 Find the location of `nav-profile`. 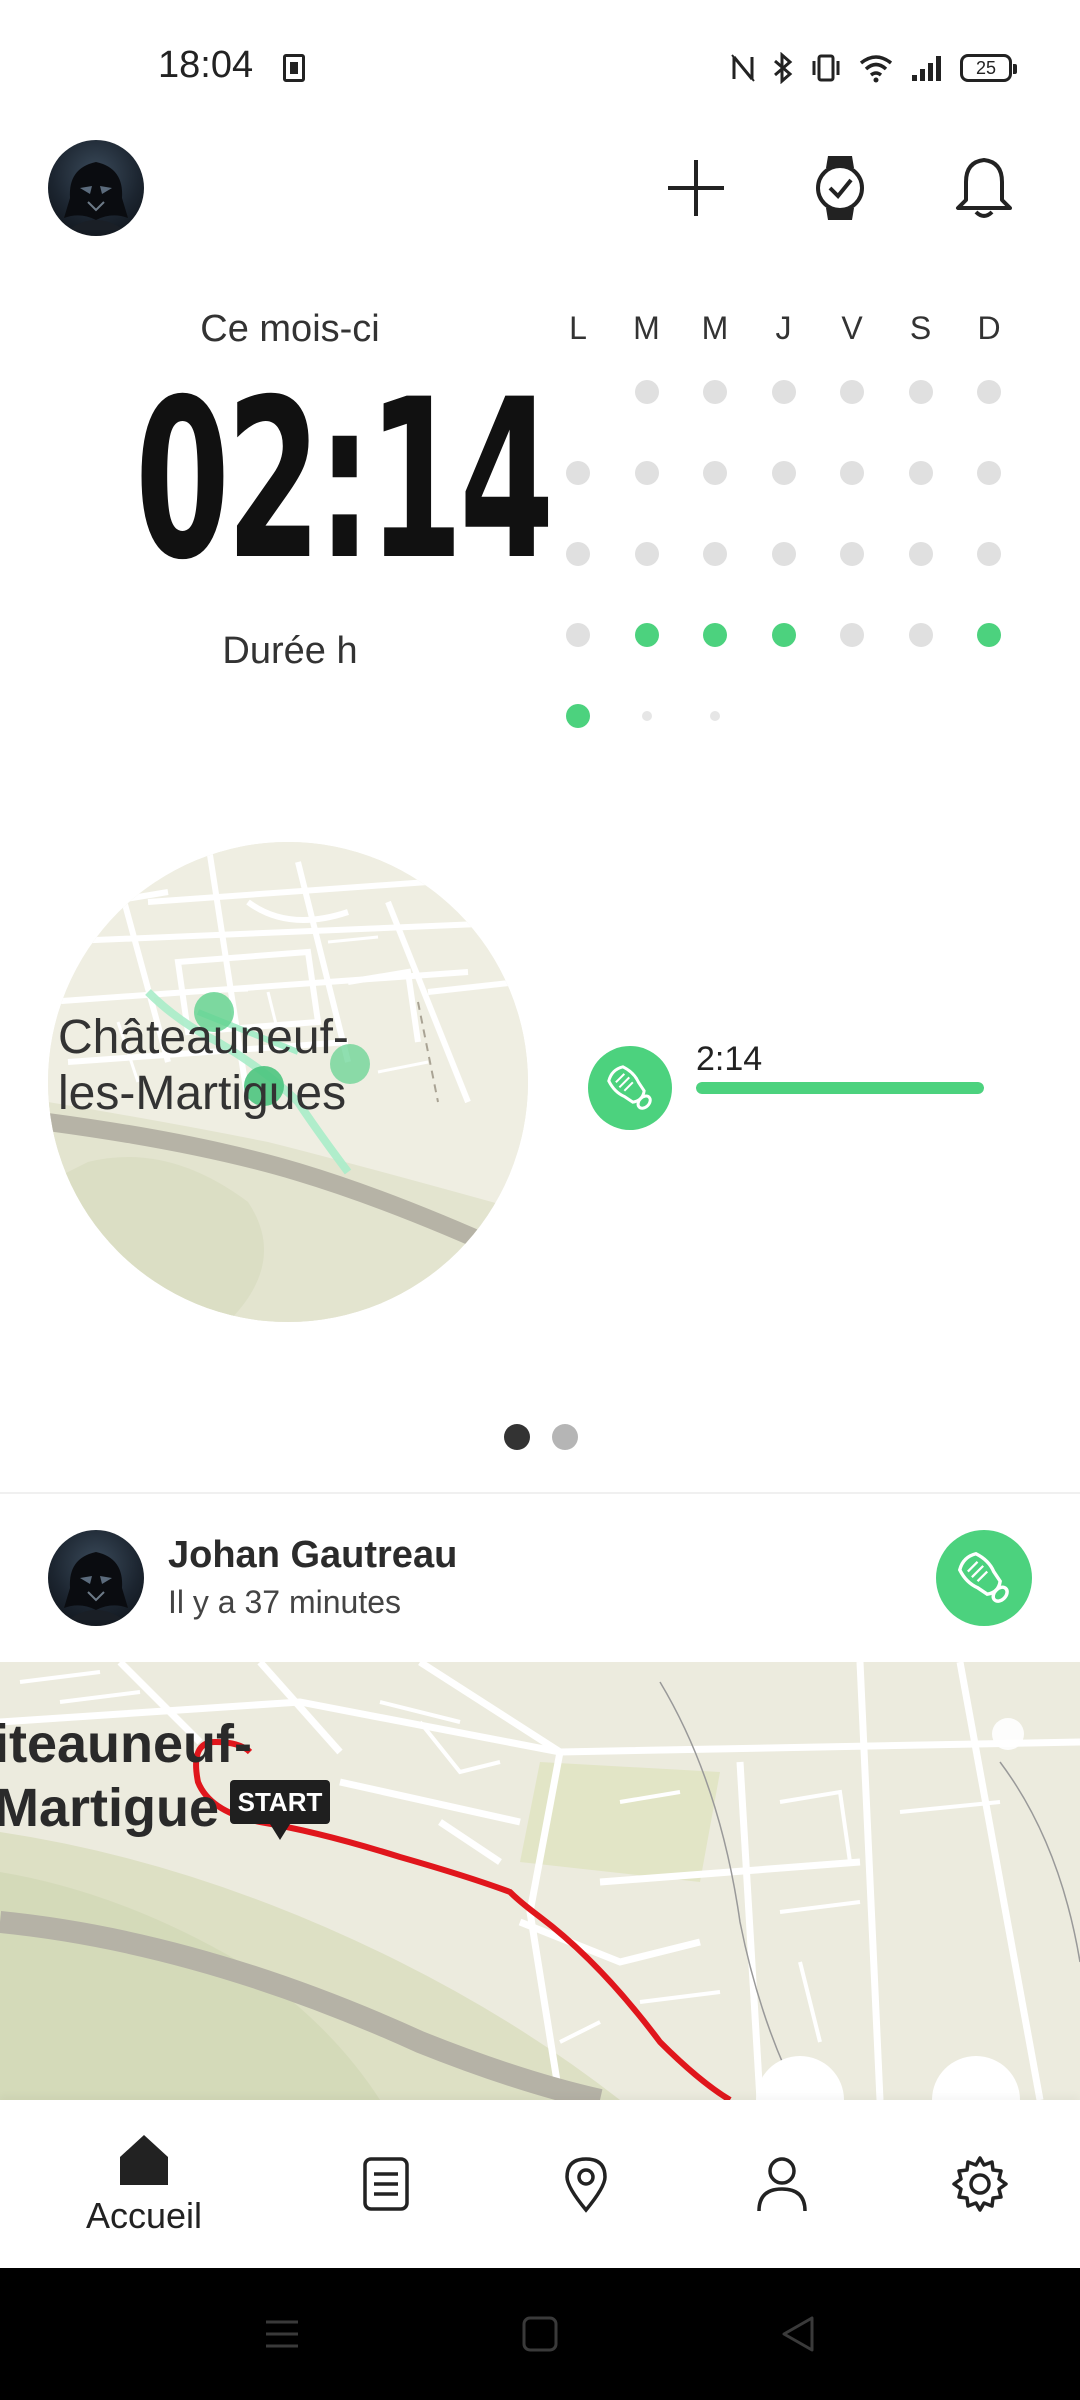

nav-profile is located at coordinates (782, 2184).